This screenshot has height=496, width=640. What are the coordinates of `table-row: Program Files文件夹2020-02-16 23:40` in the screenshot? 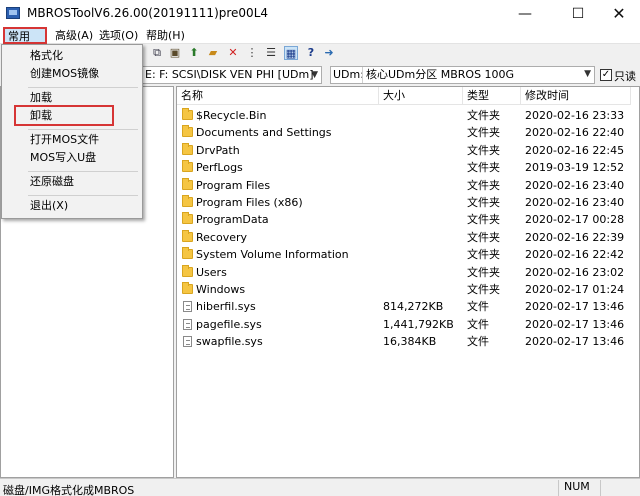 It's located at (407, 185).